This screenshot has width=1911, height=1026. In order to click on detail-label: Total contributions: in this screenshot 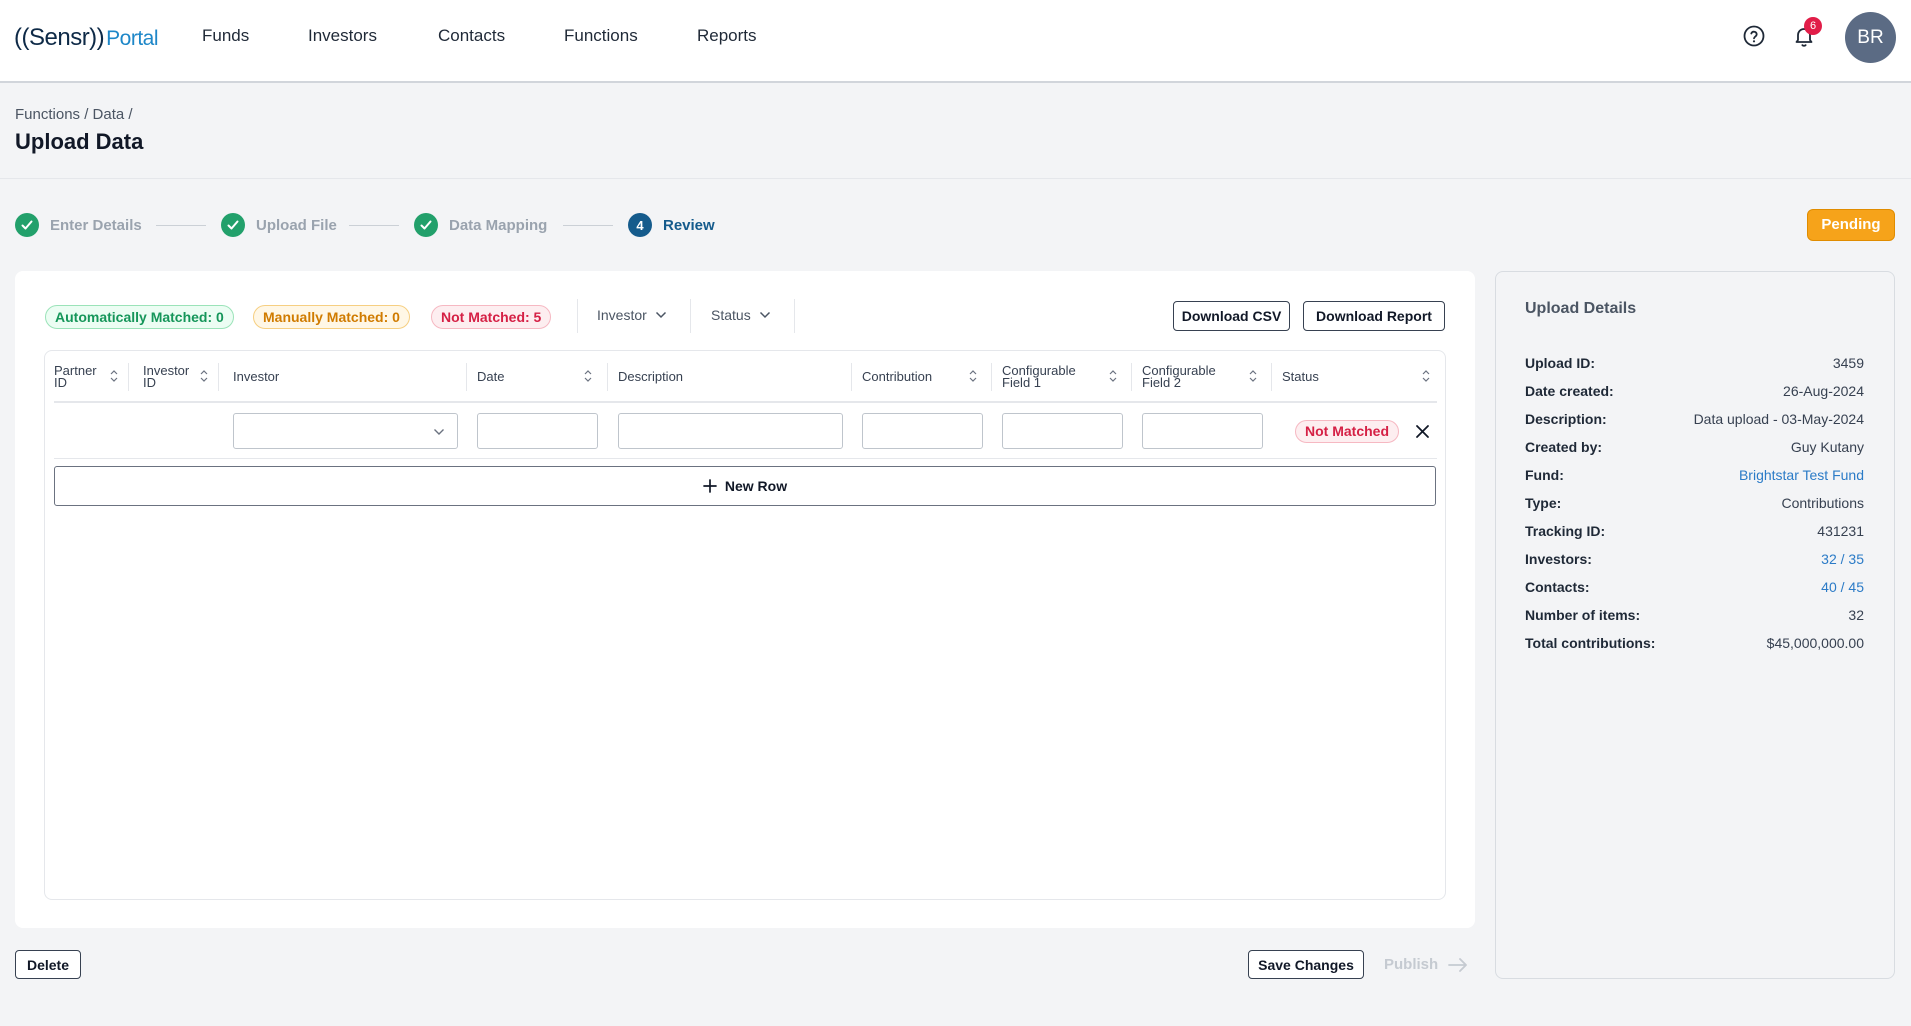, I will do `click(1590, 643)`.